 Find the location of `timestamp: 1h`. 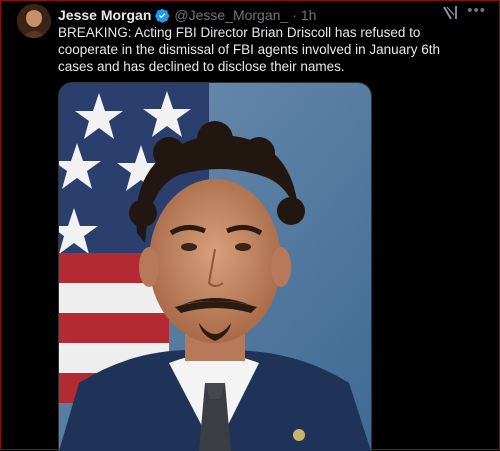

timestamp: 1h is located at coordinates (309, 15).